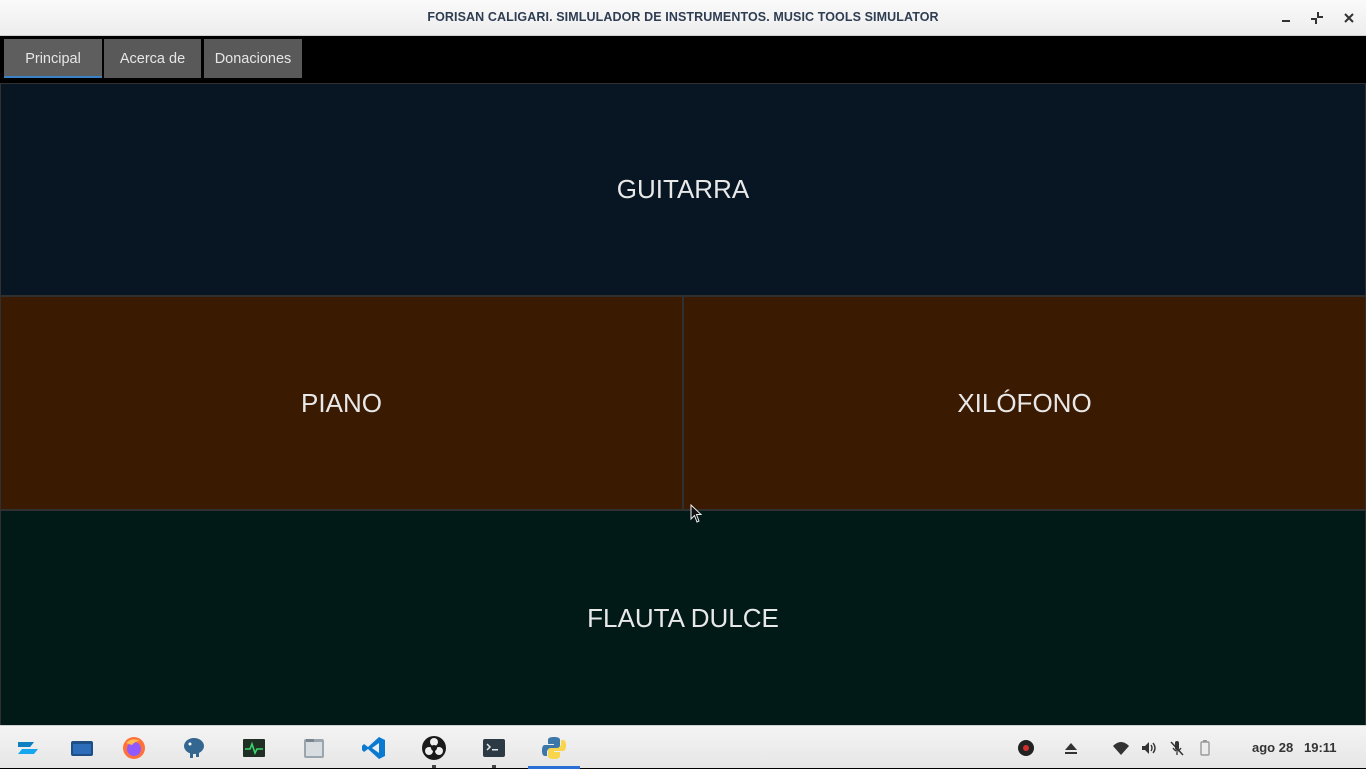 The height and width of the screenshot is (769, 1366). Describe the element at coordinates (683, 747) in the screenshot. I see `taskbar: ago 28 19:11` at that location.